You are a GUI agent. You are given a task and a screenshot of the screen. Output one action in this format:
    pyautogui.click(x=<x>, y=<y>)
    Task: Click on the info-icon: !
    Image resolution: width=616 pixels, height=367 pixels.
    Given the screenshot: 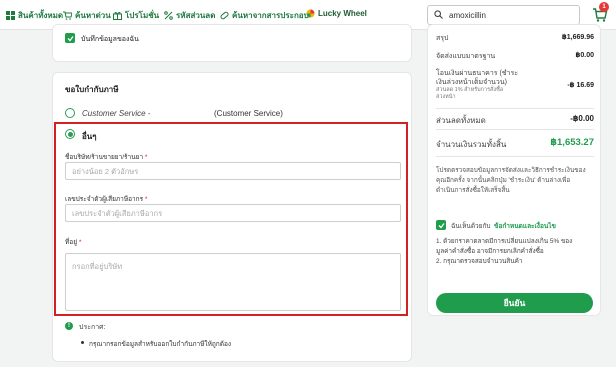 What is the action you would take?
    pyautogui.click(x=69, y=326)
    